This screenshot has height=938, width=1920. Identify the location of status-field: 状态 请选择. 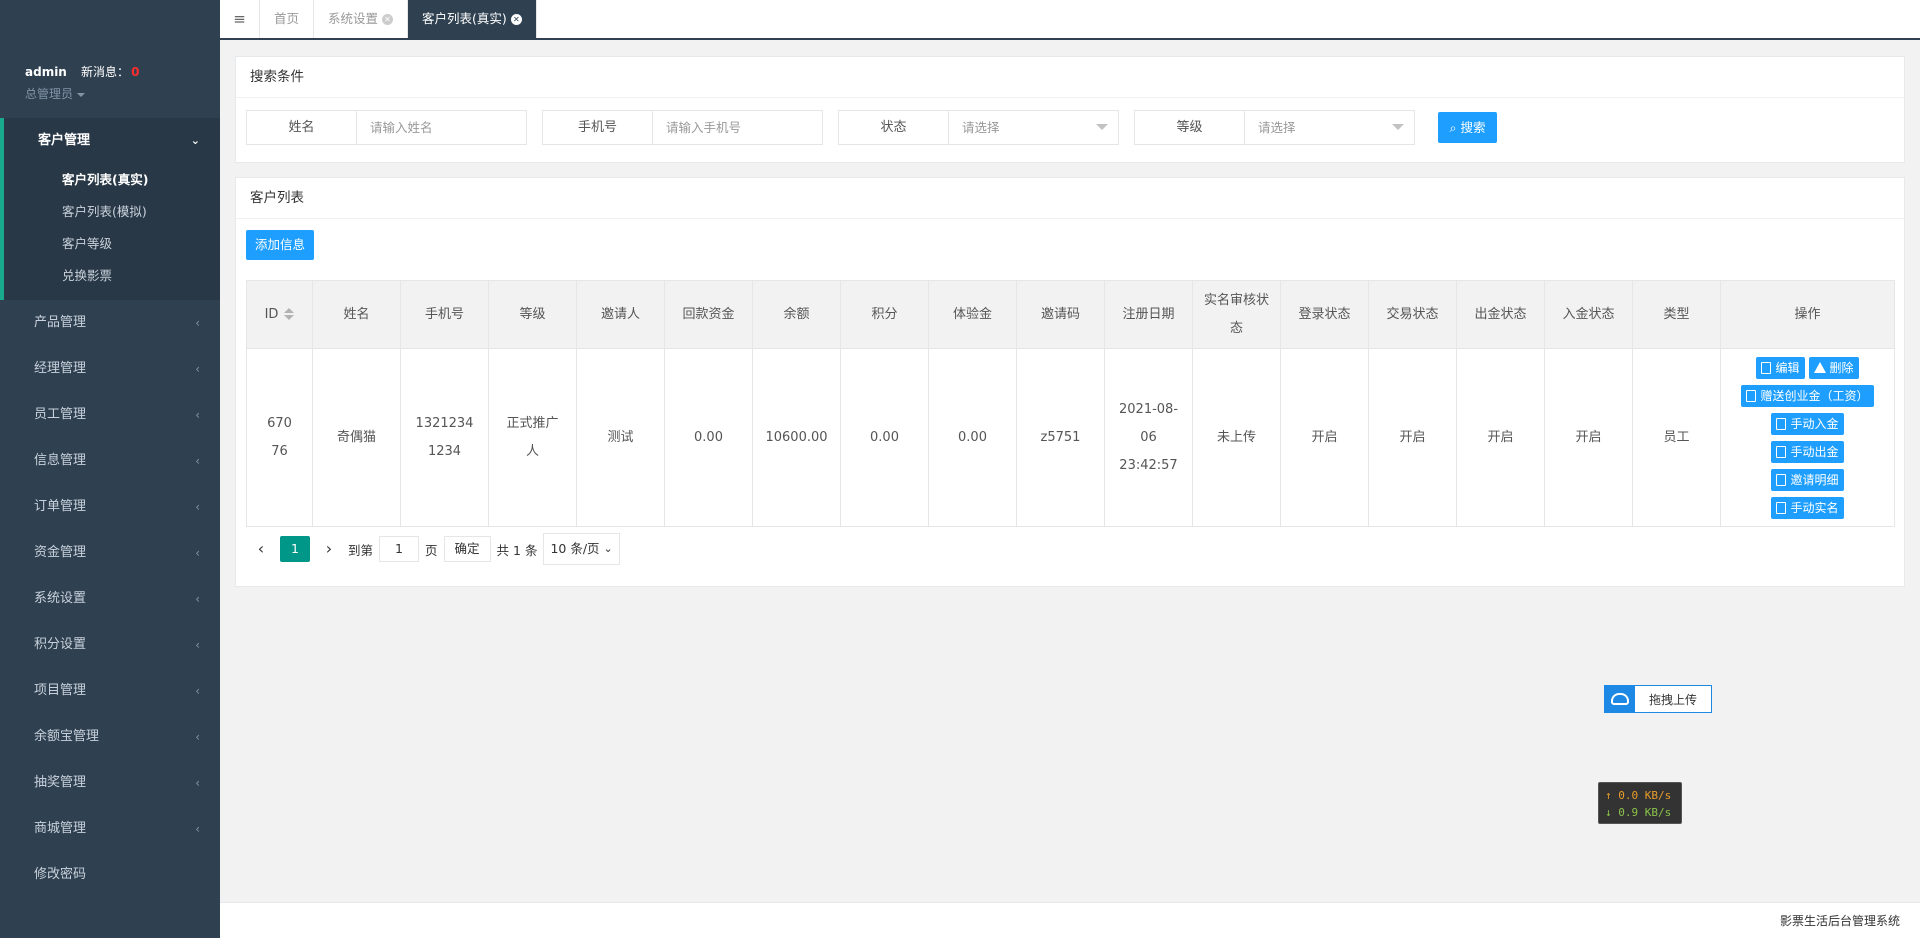
(978, 127).